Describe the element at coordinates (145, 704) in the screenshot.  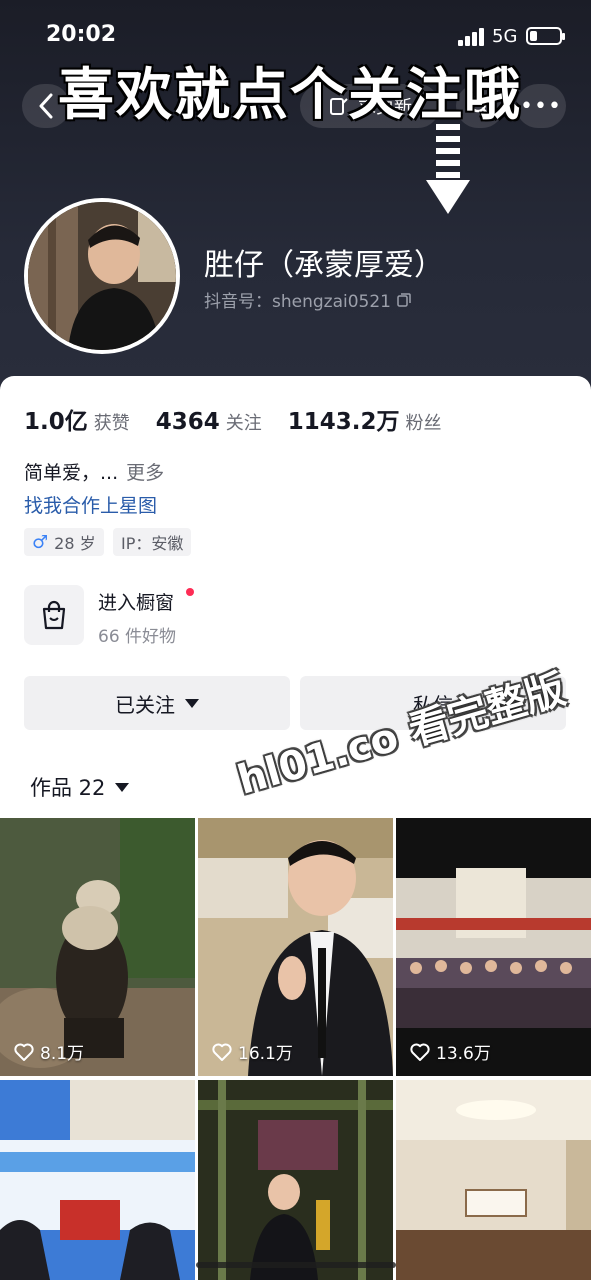
I see `followed-label: 已关注` at that location.